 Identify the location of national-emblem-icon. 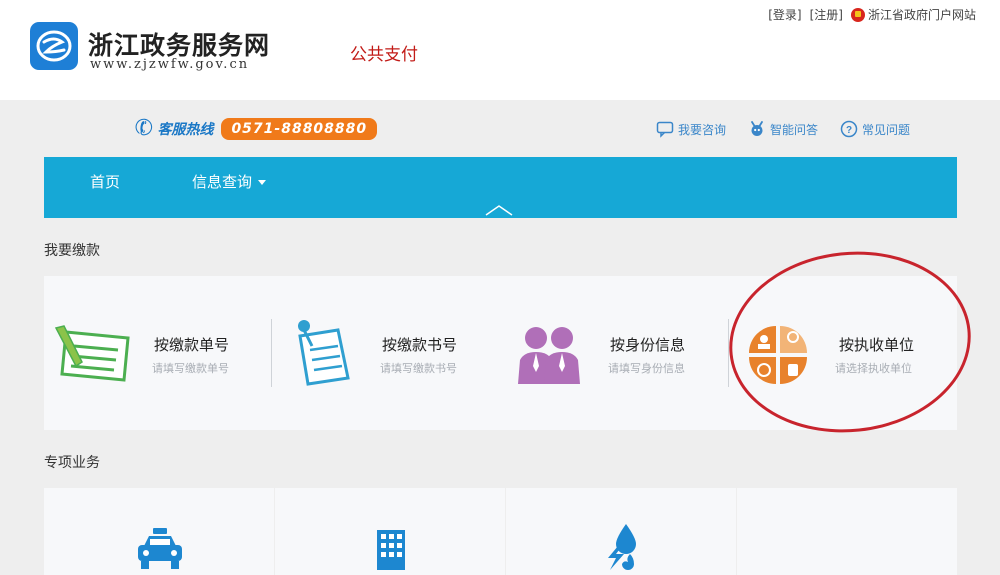
(857, 14).